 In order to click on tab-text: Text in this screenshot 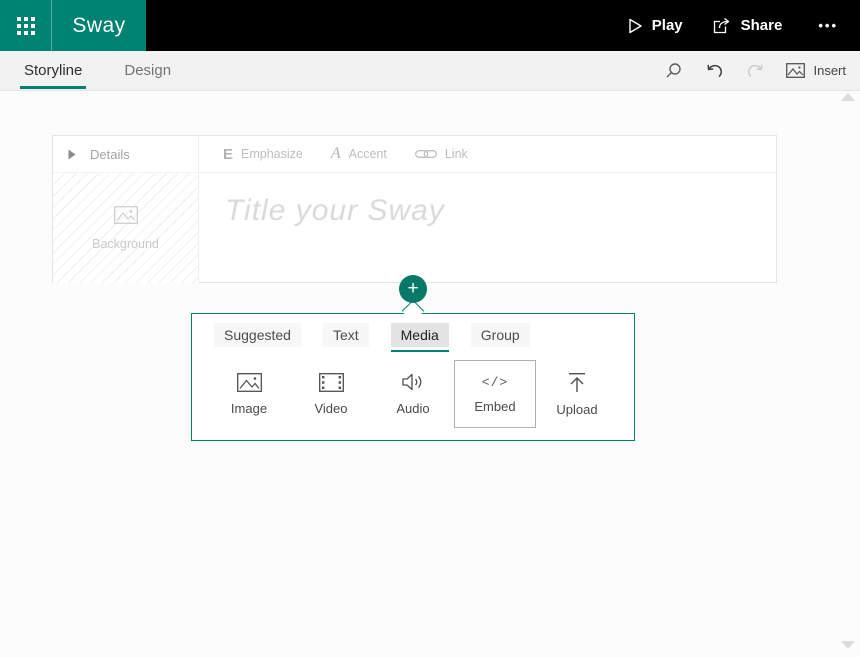, I will do `click(345, 335)`.